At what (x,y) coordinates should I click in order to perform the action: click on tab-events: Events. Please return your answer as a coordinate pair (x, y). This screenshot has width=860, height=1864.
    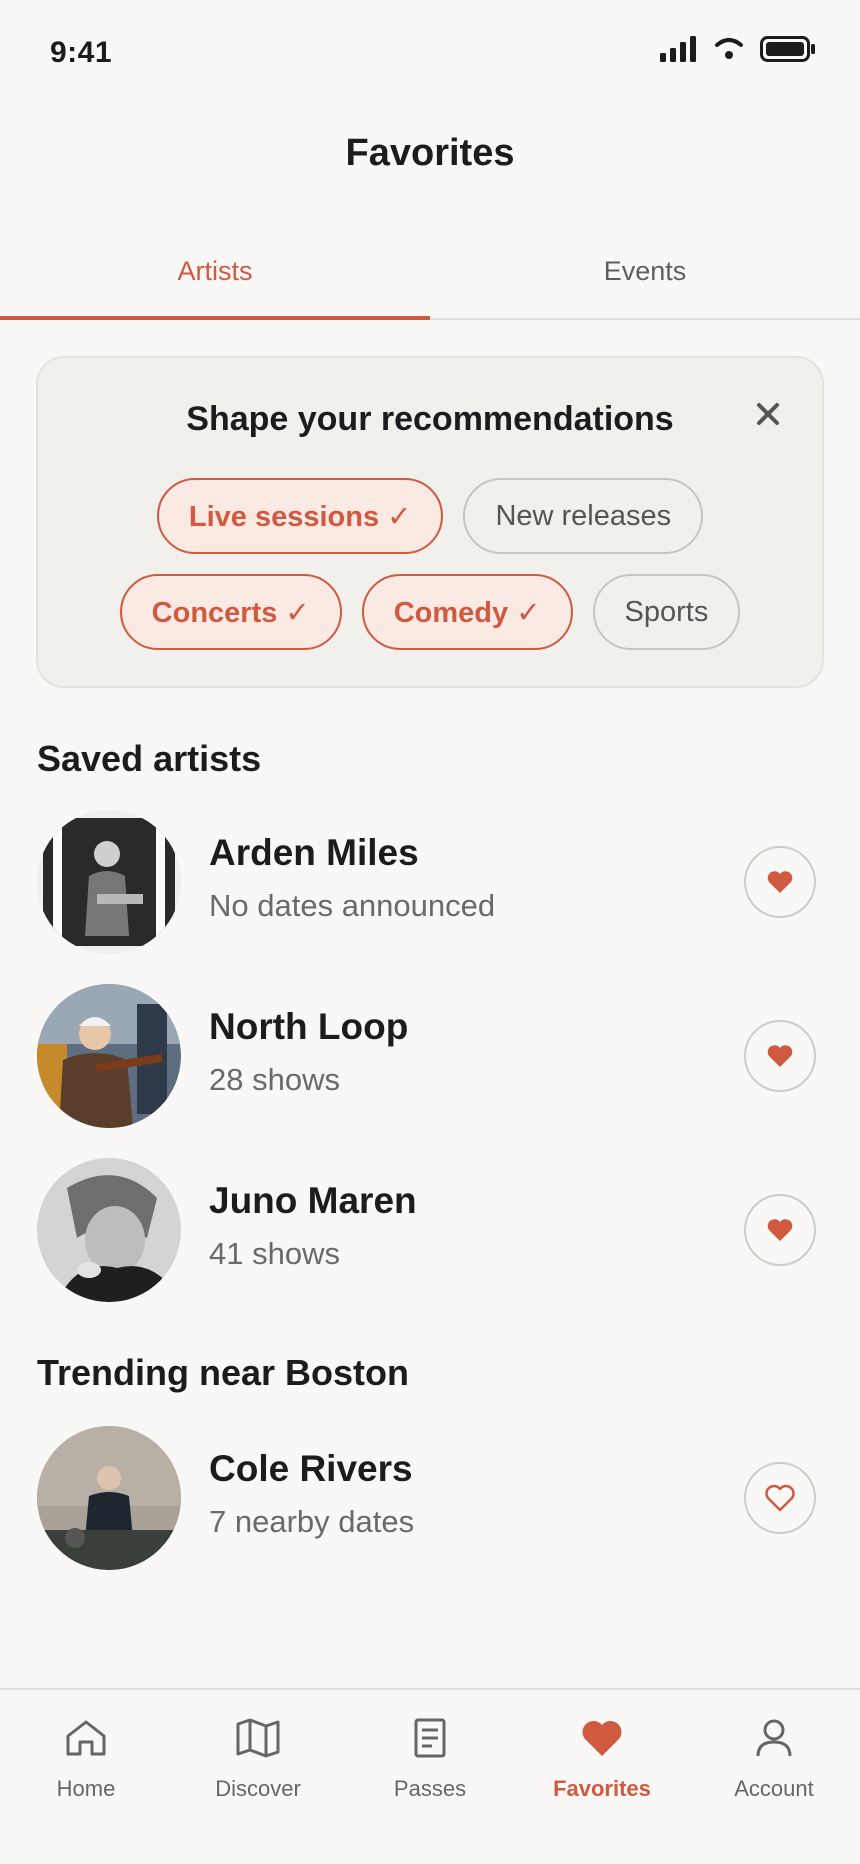
    Looking at the image, I should click on (645, 279).